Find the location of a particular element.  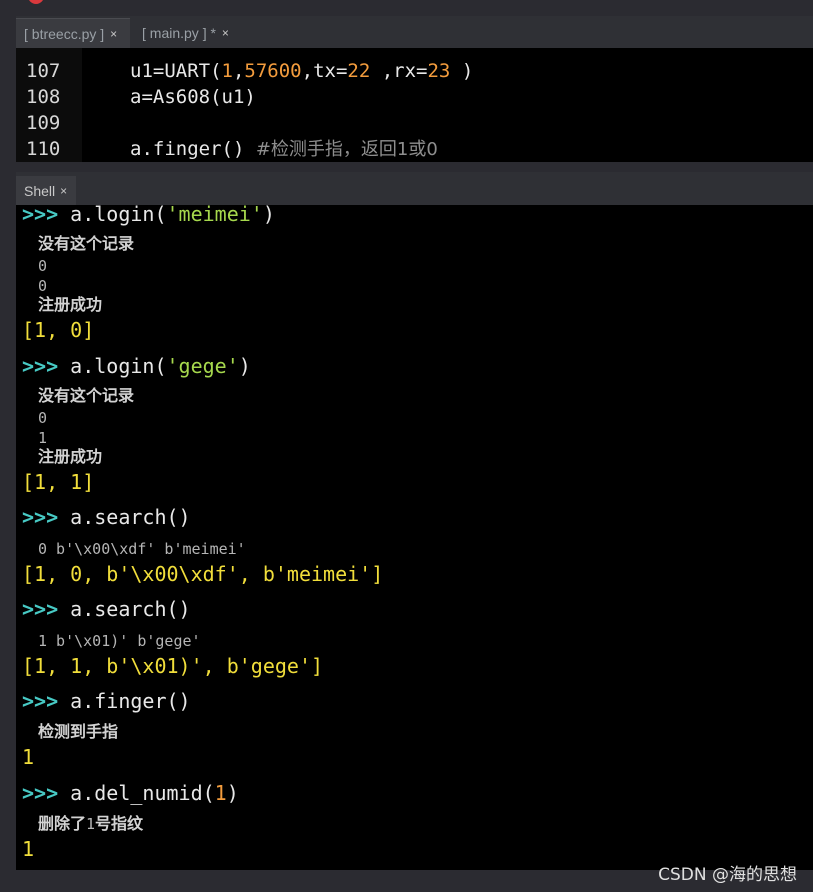

shell-output: 1 is located at coordinates (43, 438).